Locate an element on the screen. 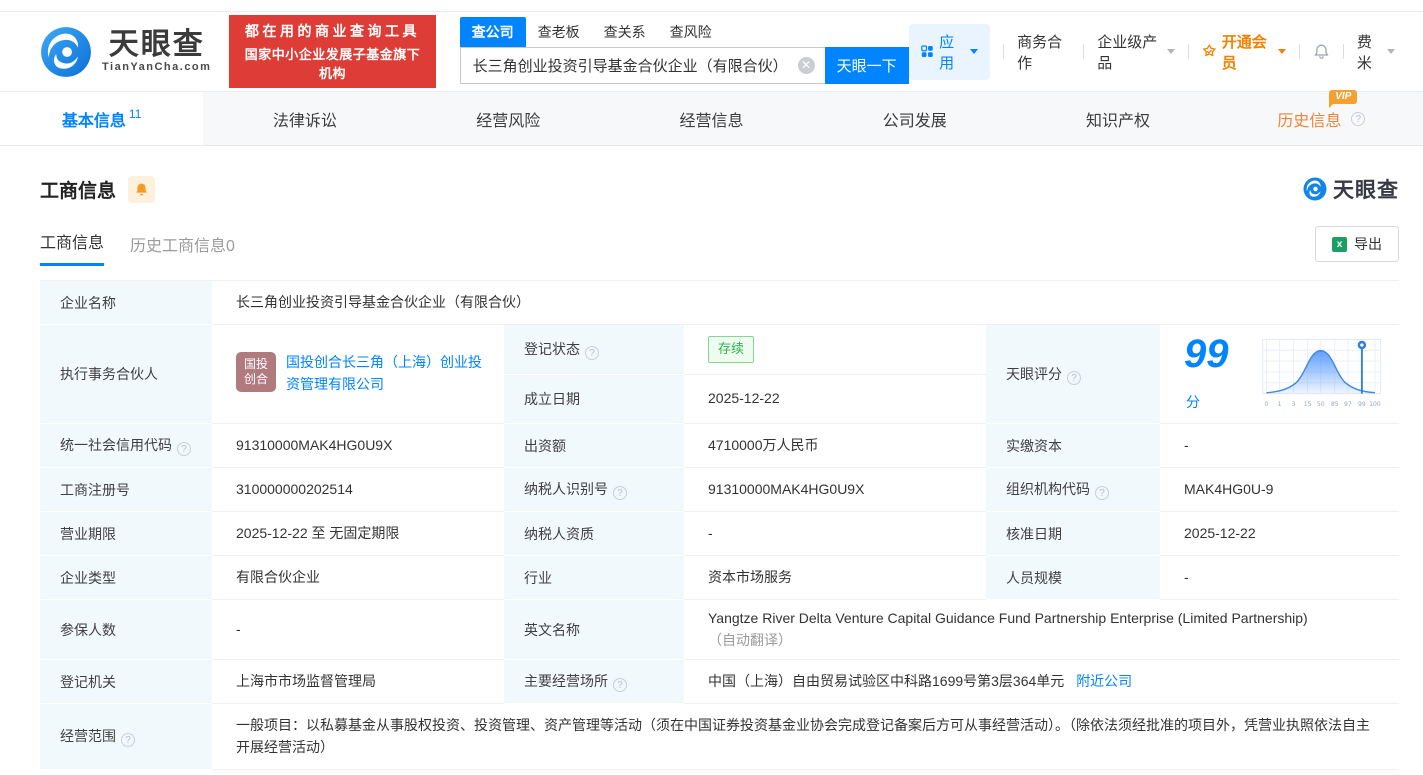 The height and width of the screenshot is (775, 1423). apps-menu-button: 应用 is located at coordinates (949, 51).